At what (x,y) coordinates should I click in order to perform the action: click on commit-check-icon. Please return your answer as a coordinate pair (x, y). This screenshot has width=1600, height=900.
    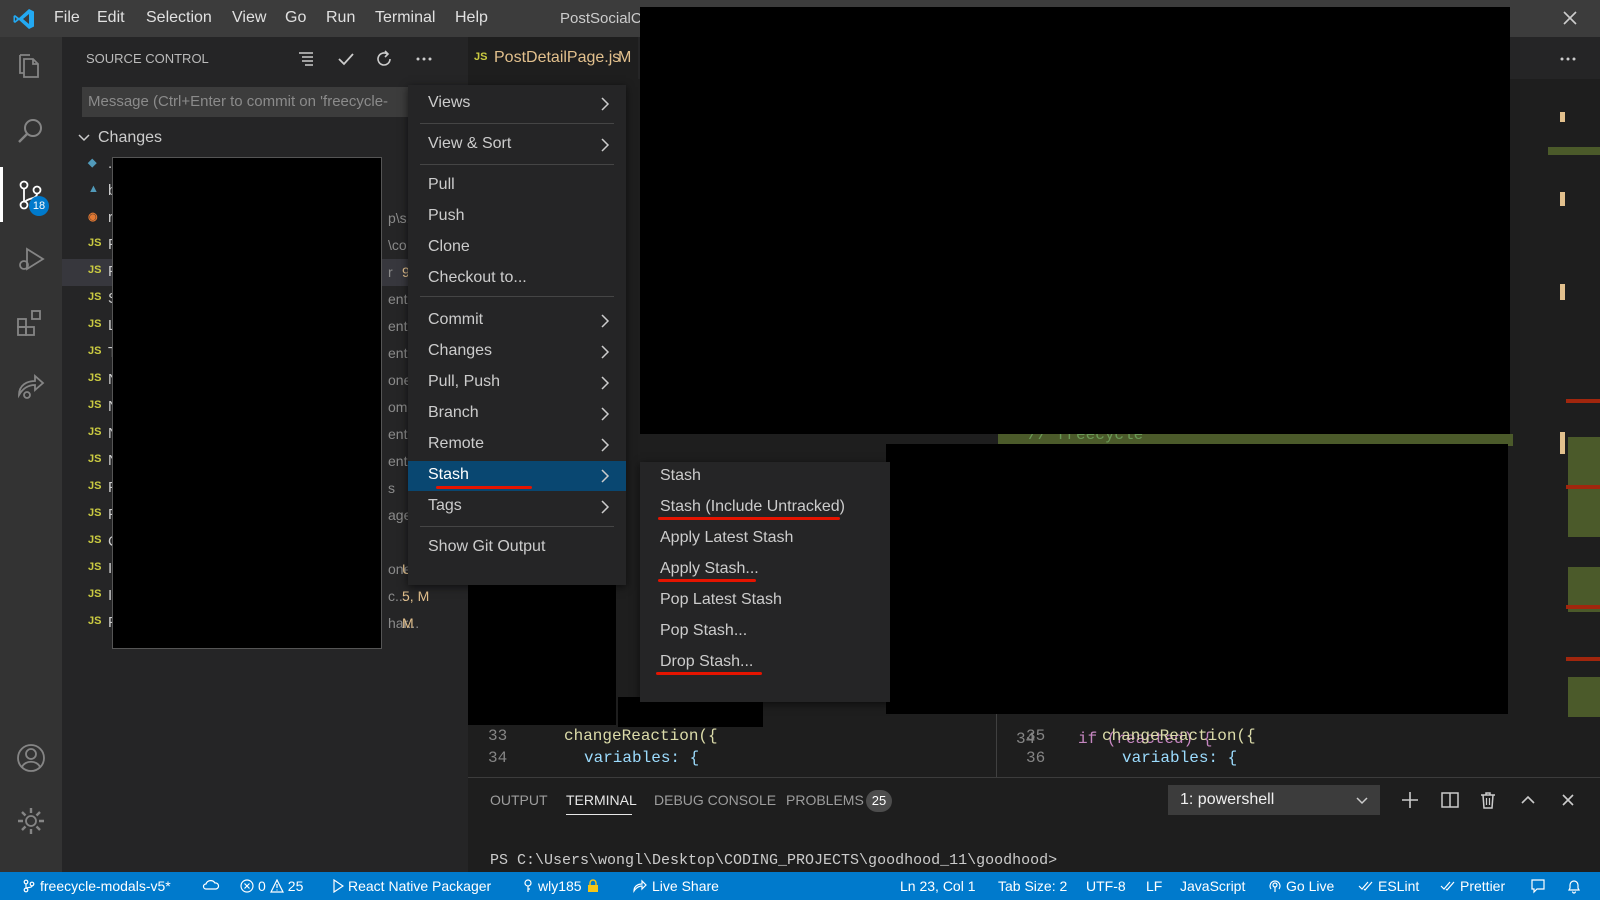
    Looking at the image, I should click on (346, 59).